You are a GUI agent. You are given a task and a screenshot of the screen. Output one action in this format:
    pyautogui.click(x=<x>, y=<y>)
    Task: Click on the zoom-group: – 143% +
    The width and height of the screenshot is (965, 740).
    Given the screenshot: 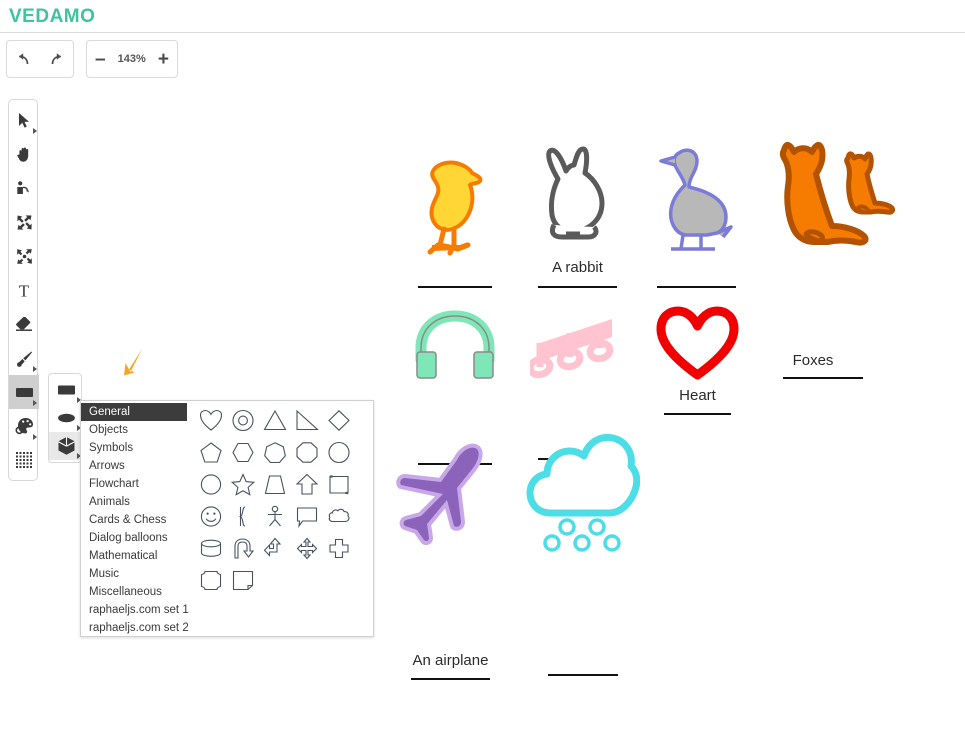 What is the action you would take?
    pyautogui.click(x=132, y=59)
    